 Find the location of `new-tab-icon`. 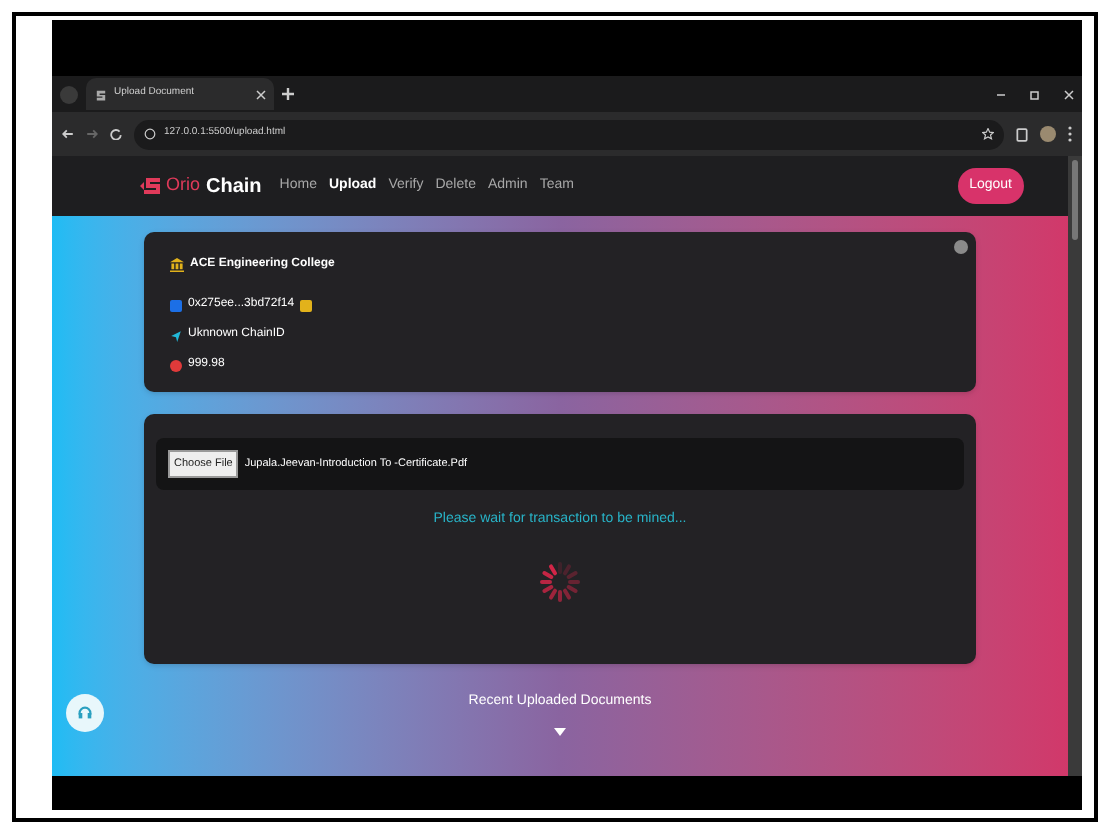

new-tab-icon is located at coordinates (288, 94).